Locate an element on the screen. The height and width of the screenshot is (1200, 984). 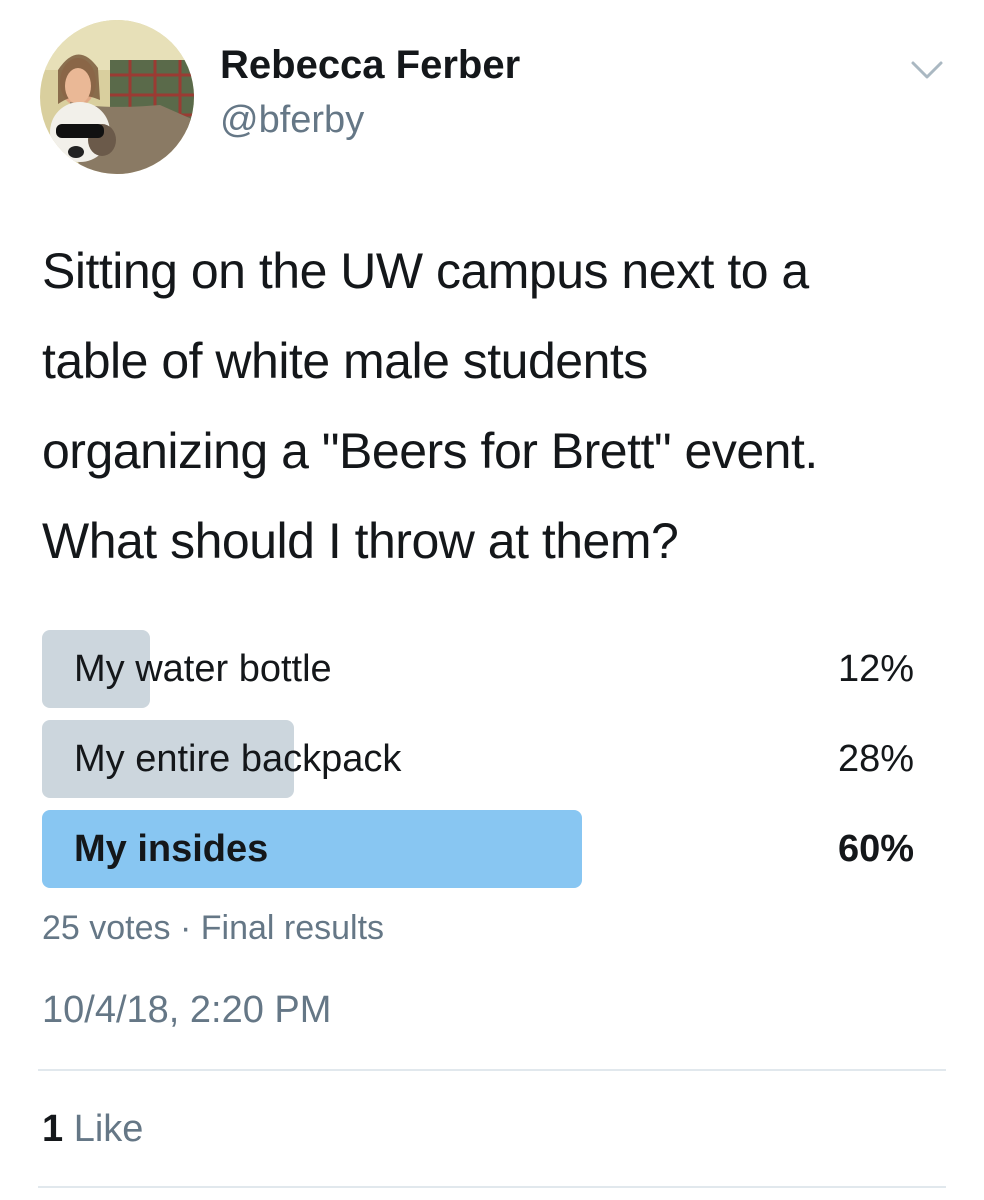
poll-option: My entire backpack 28% is located at coordinates (478, 759).